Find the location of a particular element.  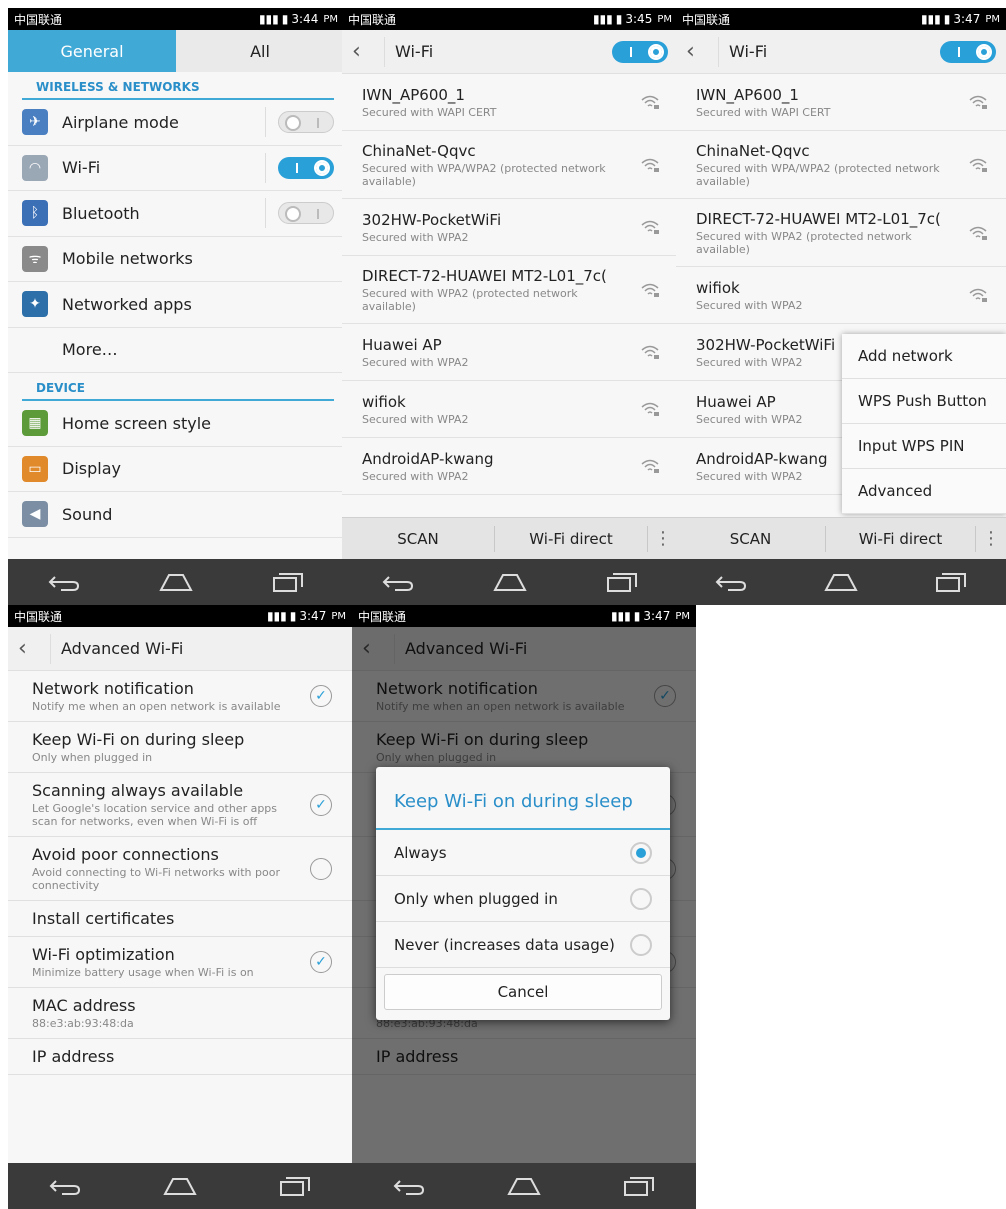

wifi-network-row: 302HW-PocketWiFi Secured with WPA2 is located at coordinates (510, 227).